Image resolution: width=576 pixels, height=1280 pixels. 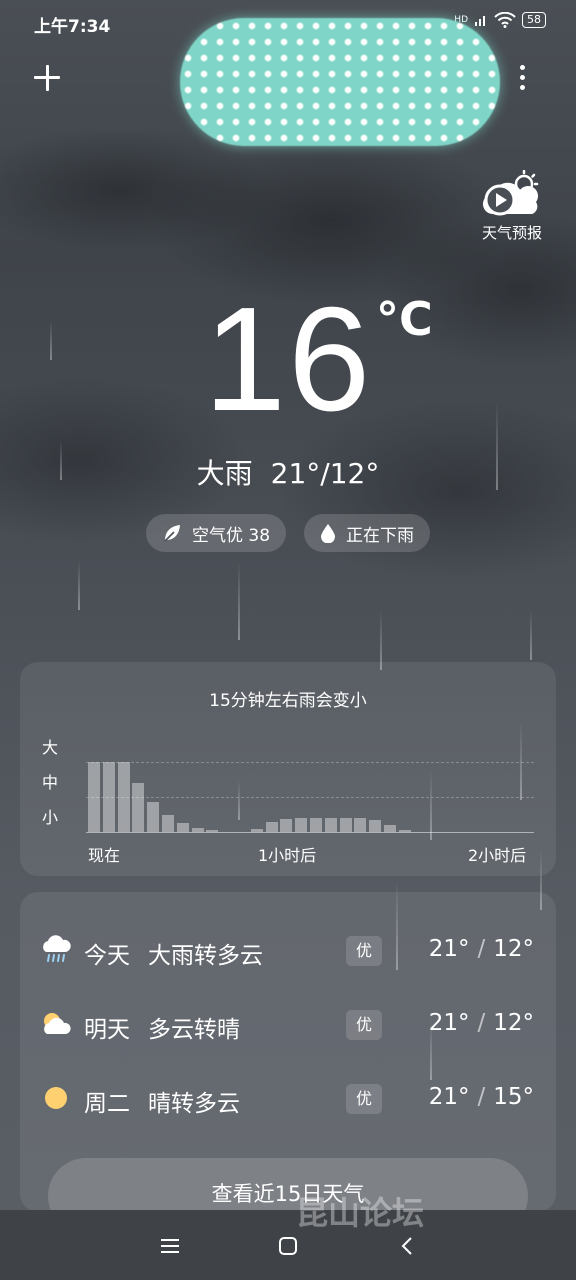 What do you see at coordinates (522, 78) in the screenshot?
I see `more-options-button` at bounding box center [522, 78].